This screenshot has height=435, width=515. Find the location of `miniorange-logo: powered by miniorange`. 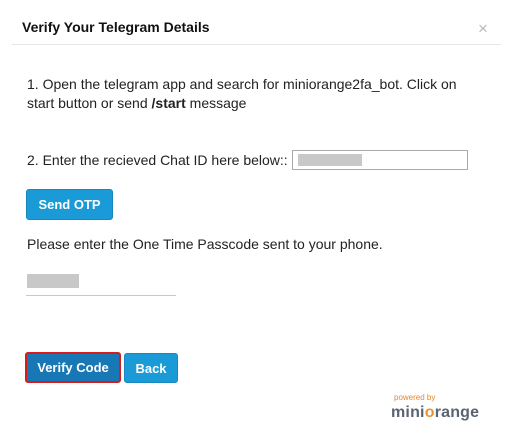

miniorange-logo: powered by miniorange is located at coordinates (437, 410).